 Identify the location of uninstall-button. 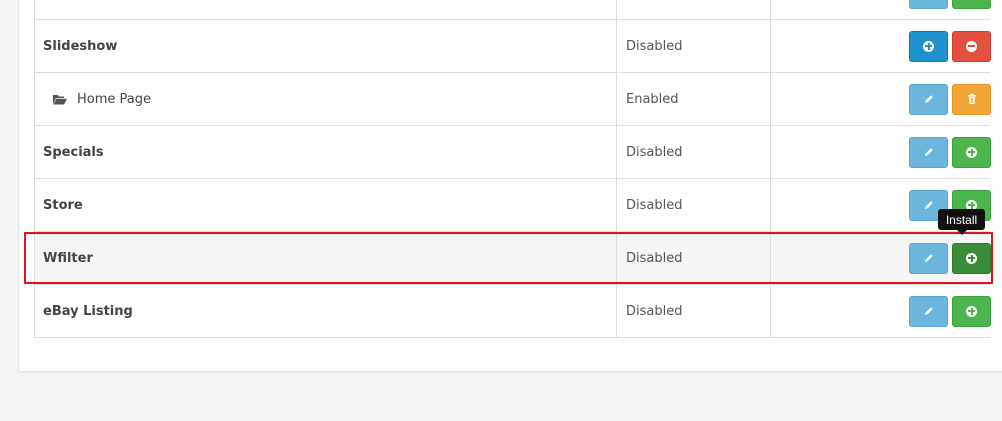
(971, 46).